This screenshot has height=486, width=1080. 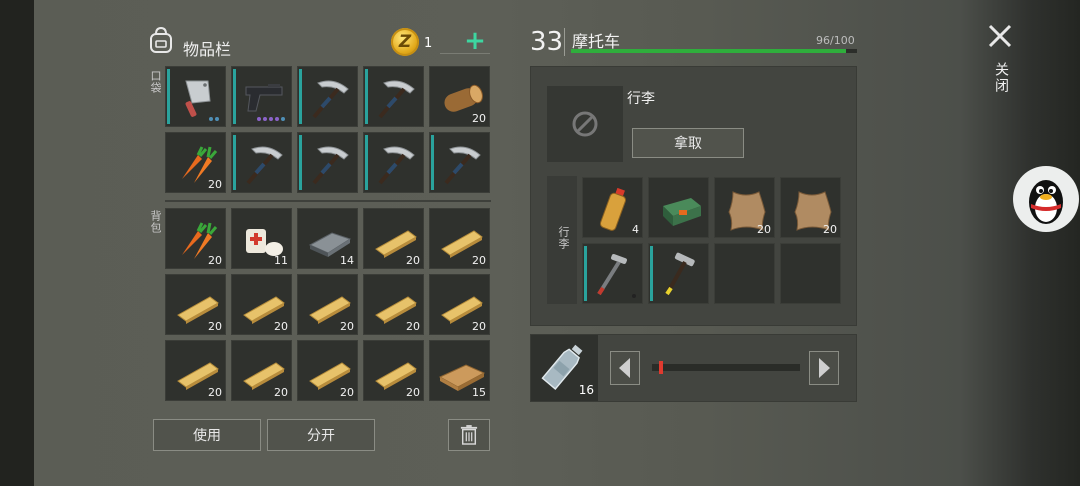 What do you see at coordinates (612, 207) in the screenshot?
I see `trunk-slot: 4` at bounding box center [612, 207].